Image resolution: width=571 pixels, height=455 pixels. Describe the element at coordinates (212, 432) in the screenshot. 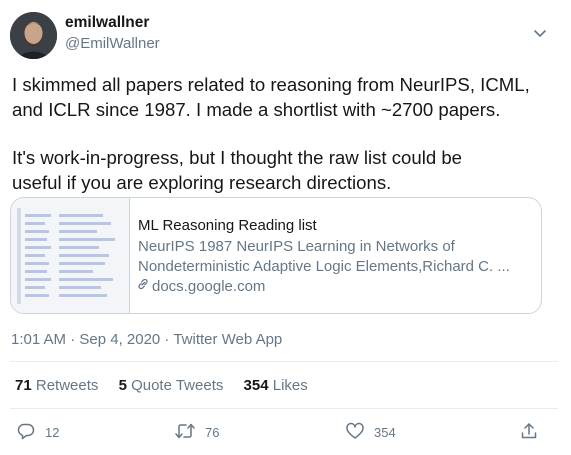

I see `retweet-count: 76` at that location.